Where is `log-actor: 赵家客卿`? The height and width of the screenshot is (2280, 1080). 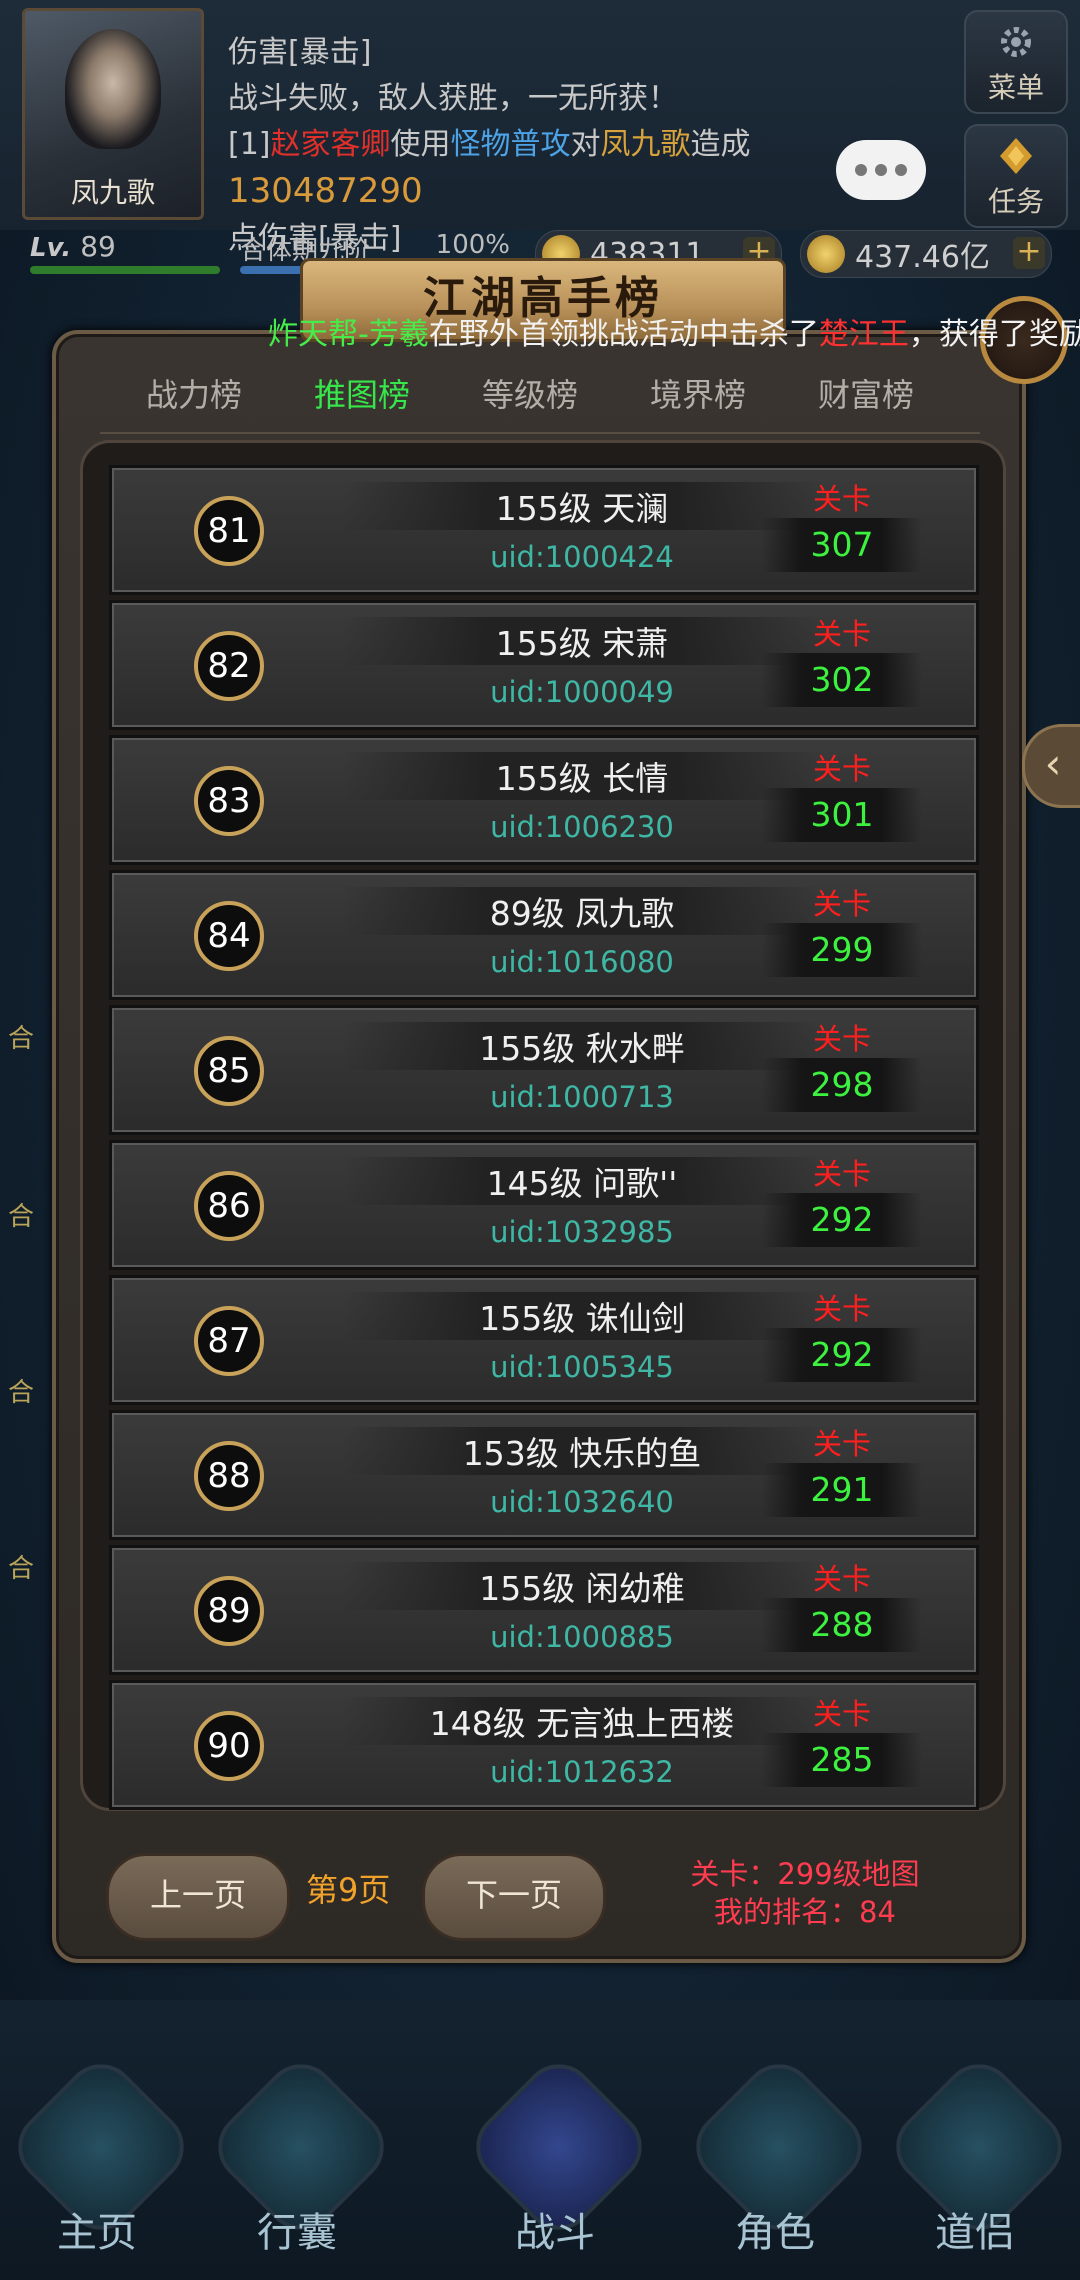 log-actor: 赵家客卿 is located at coordinates (330, 144).